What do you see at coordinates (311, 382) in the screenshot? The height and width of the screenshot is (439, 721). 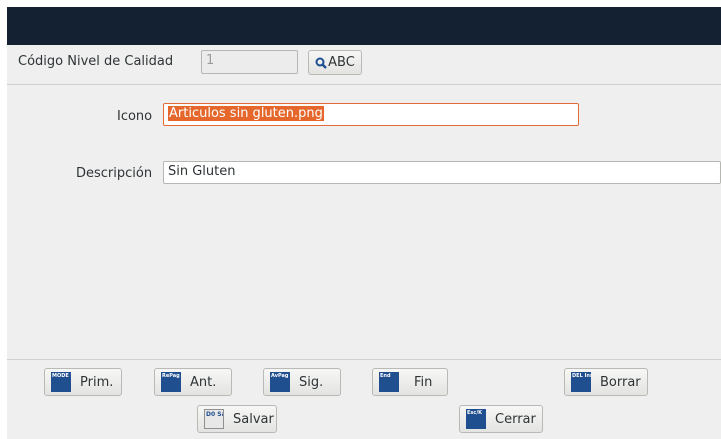 I see `sig-label: Sig.` at bounding box center [311, 382].